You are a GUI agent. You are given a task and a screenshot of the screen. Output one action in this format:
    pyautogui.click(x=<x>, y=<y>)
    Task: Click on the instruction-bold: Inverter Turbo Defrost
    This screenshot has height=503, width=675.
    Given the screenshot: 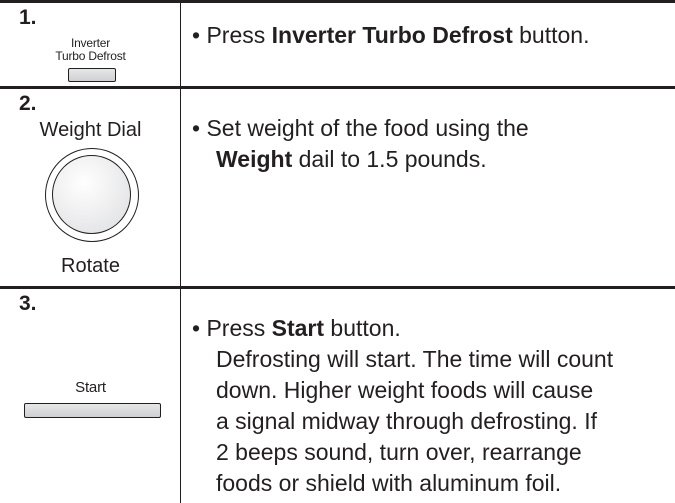 What is the action you would take?
    pyautogui.click(x=392, y=35)
    